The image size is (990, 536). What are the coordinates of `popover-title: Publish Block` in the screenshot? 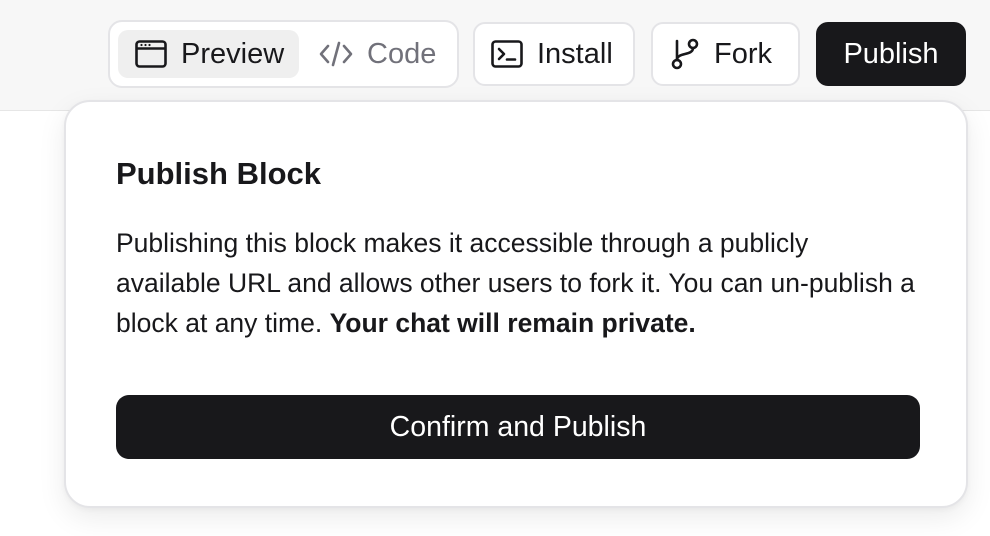 It's located at (218, 173).